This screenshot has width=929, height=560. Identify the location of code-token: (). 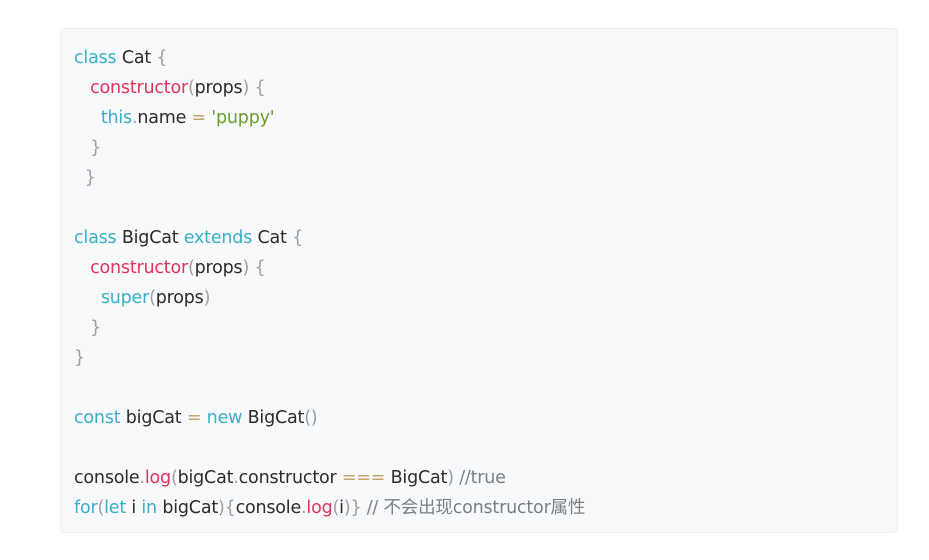
(311, 418).